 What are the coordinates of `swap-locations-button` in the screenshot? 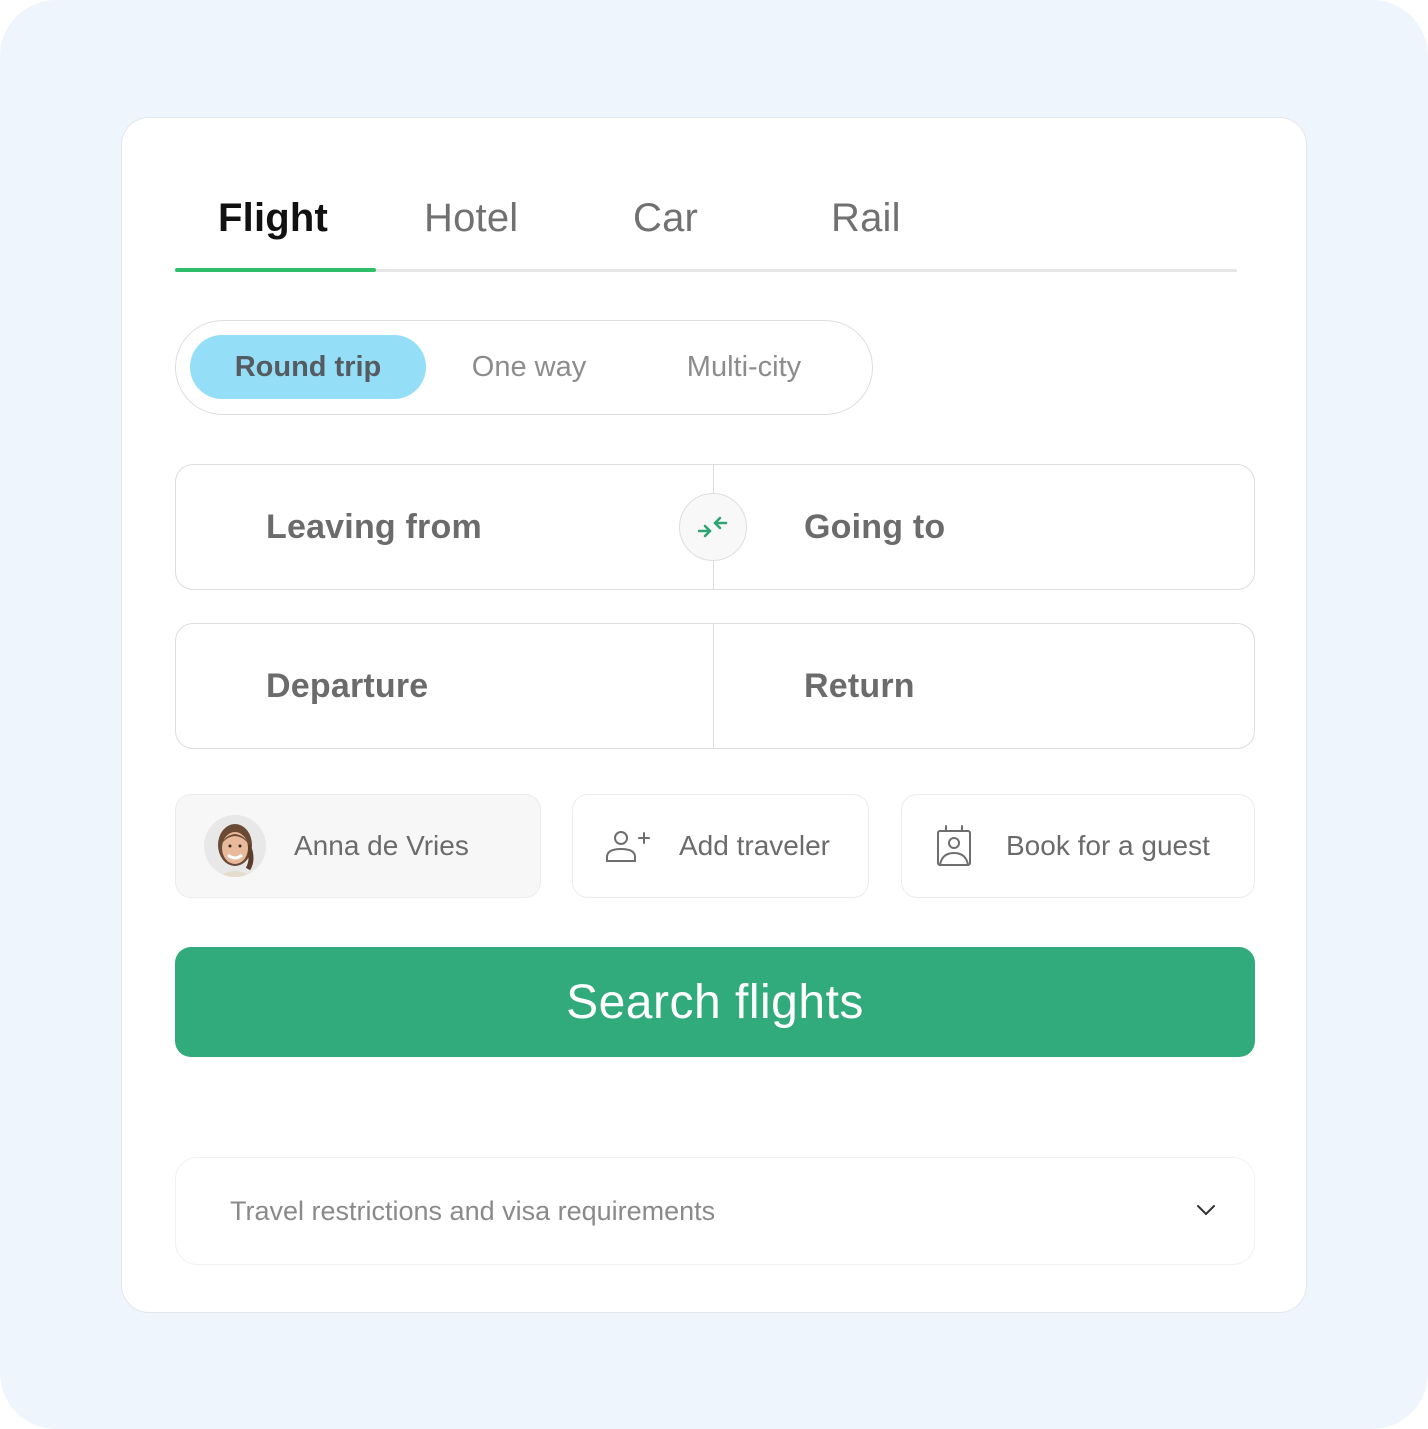 It's located at (713, 527).